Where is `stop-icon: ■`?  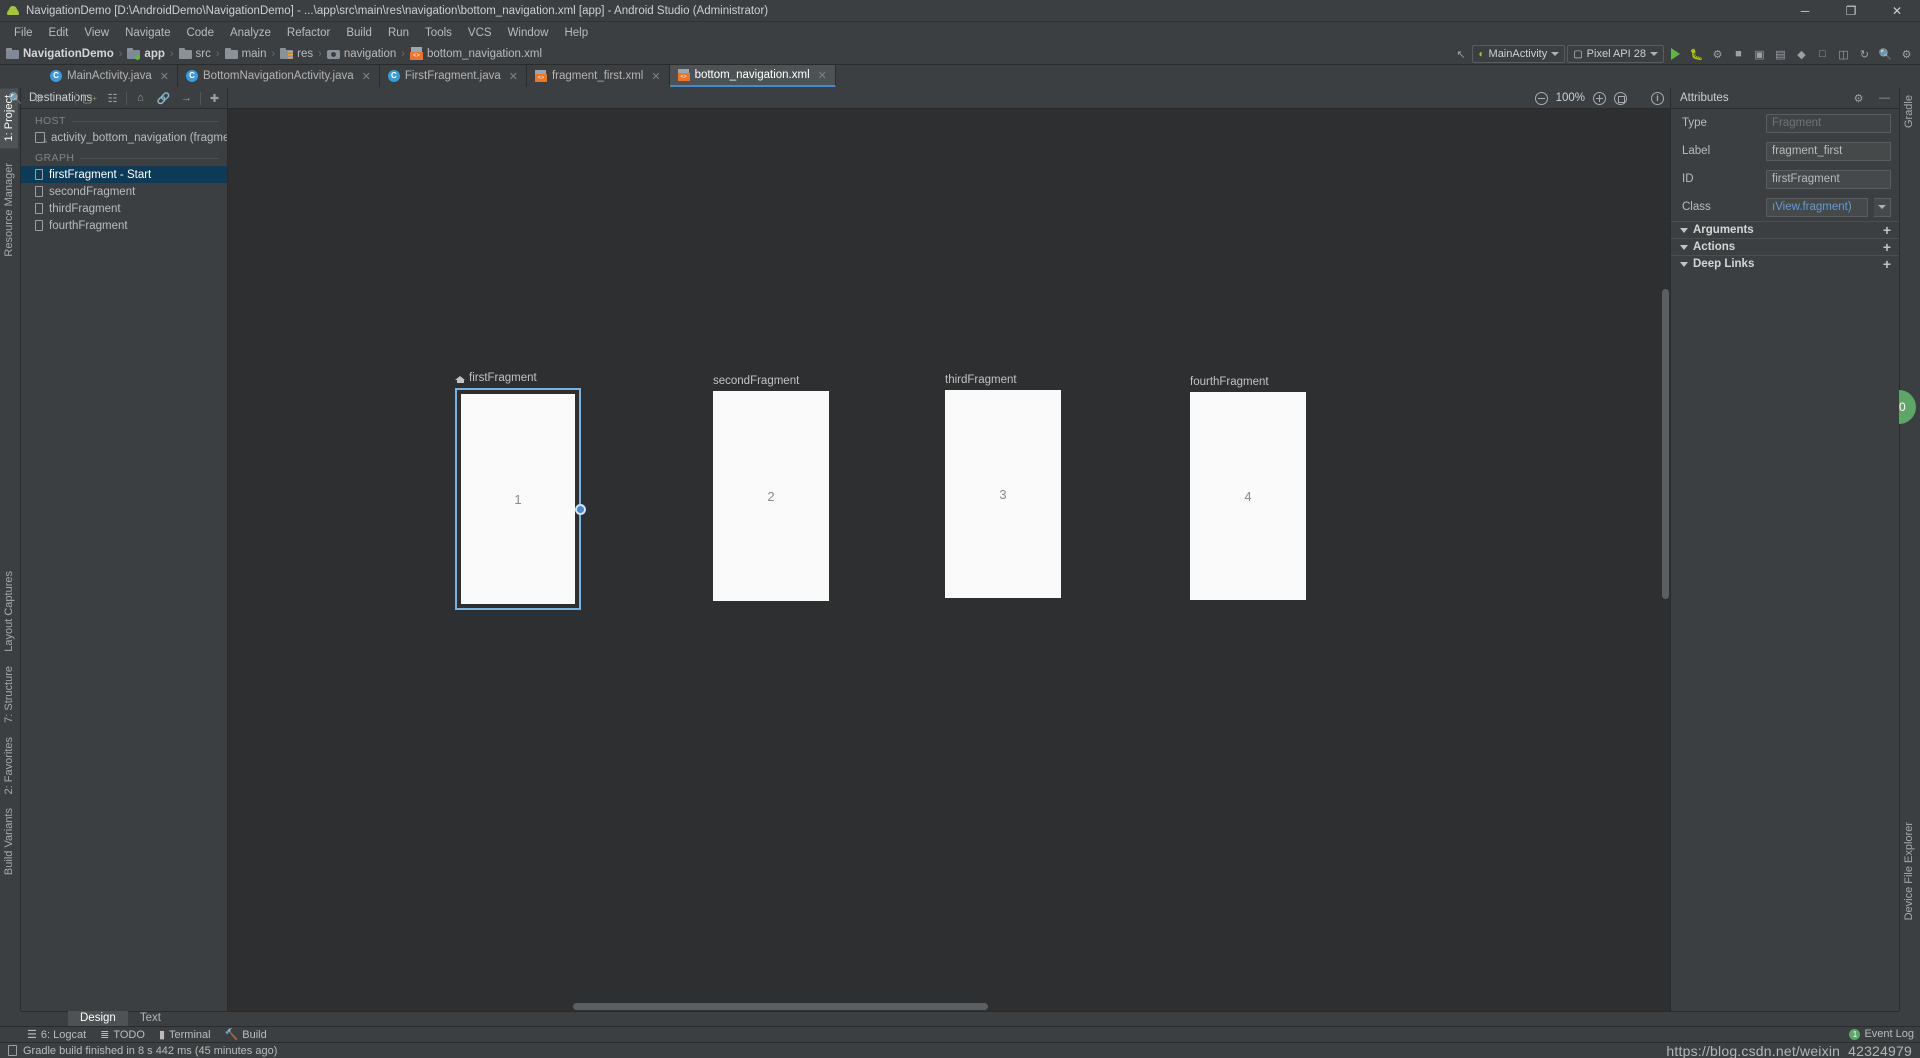
stop-icon: ■ is located at coordinates (1738, 54).